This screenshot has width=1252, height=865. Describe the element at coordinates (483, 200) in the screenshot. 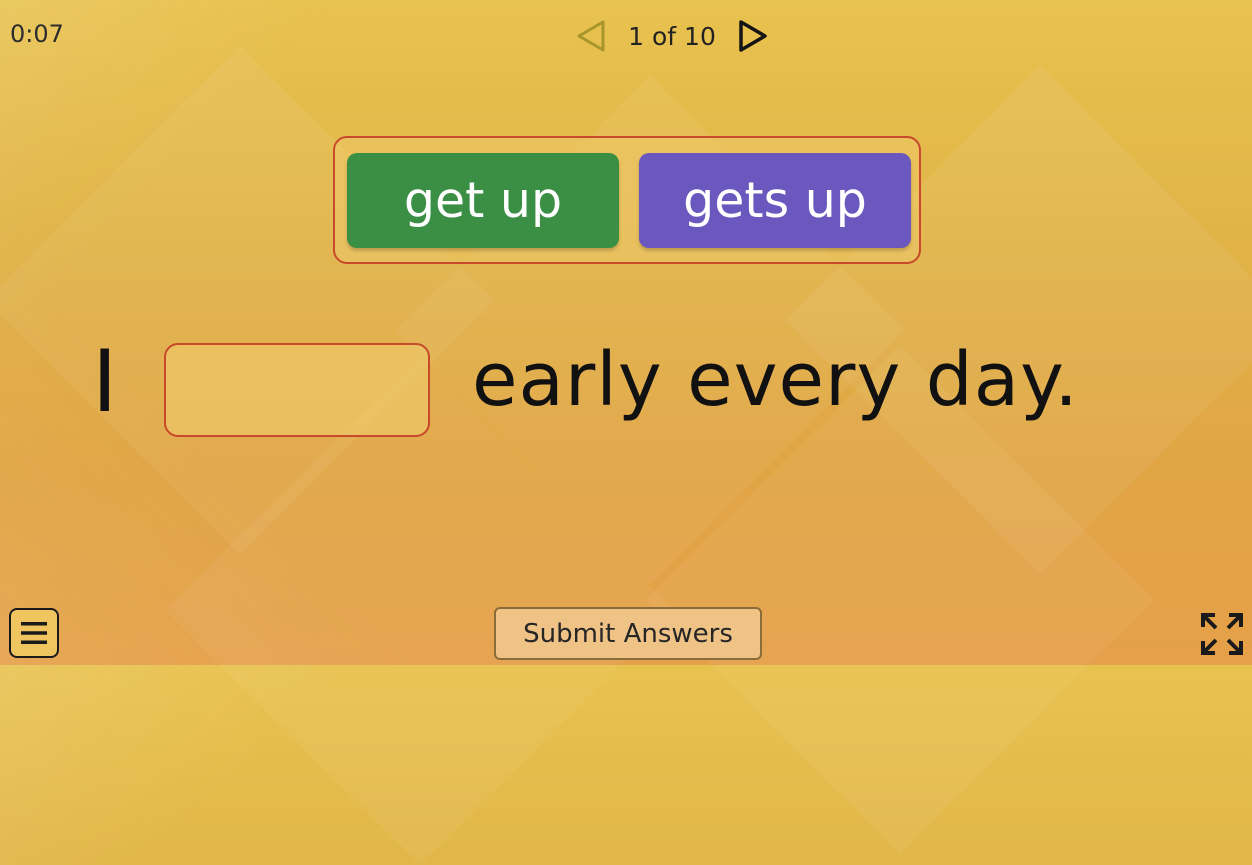

I see `choice-get-up: get up` at that location.